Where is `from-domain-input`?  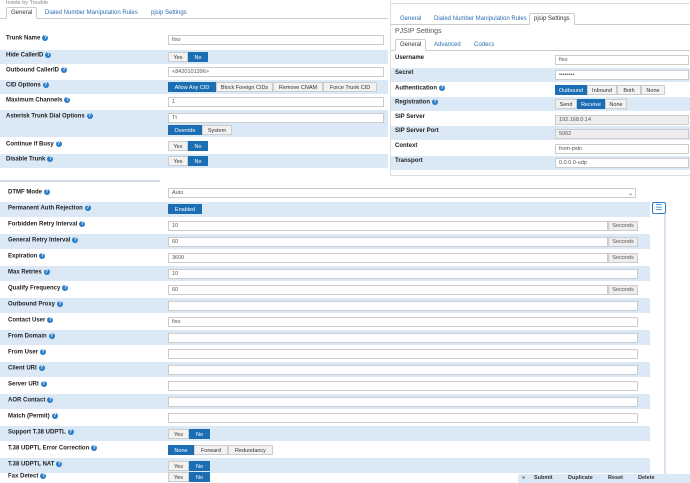
from-domain-input is located at coordinates (403, 338).